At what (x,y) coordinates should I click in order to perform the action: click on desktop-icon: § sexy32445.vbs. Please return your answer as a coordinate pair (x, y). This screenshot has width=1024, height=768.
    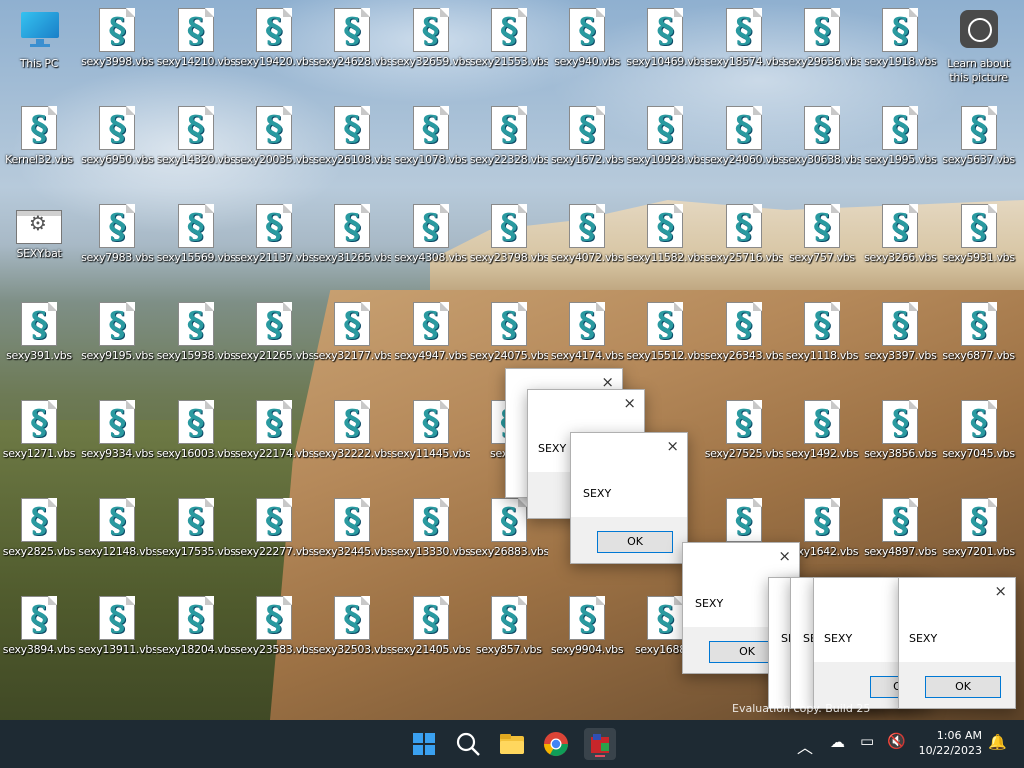
    Looking at the image, I should click on (352, 540).